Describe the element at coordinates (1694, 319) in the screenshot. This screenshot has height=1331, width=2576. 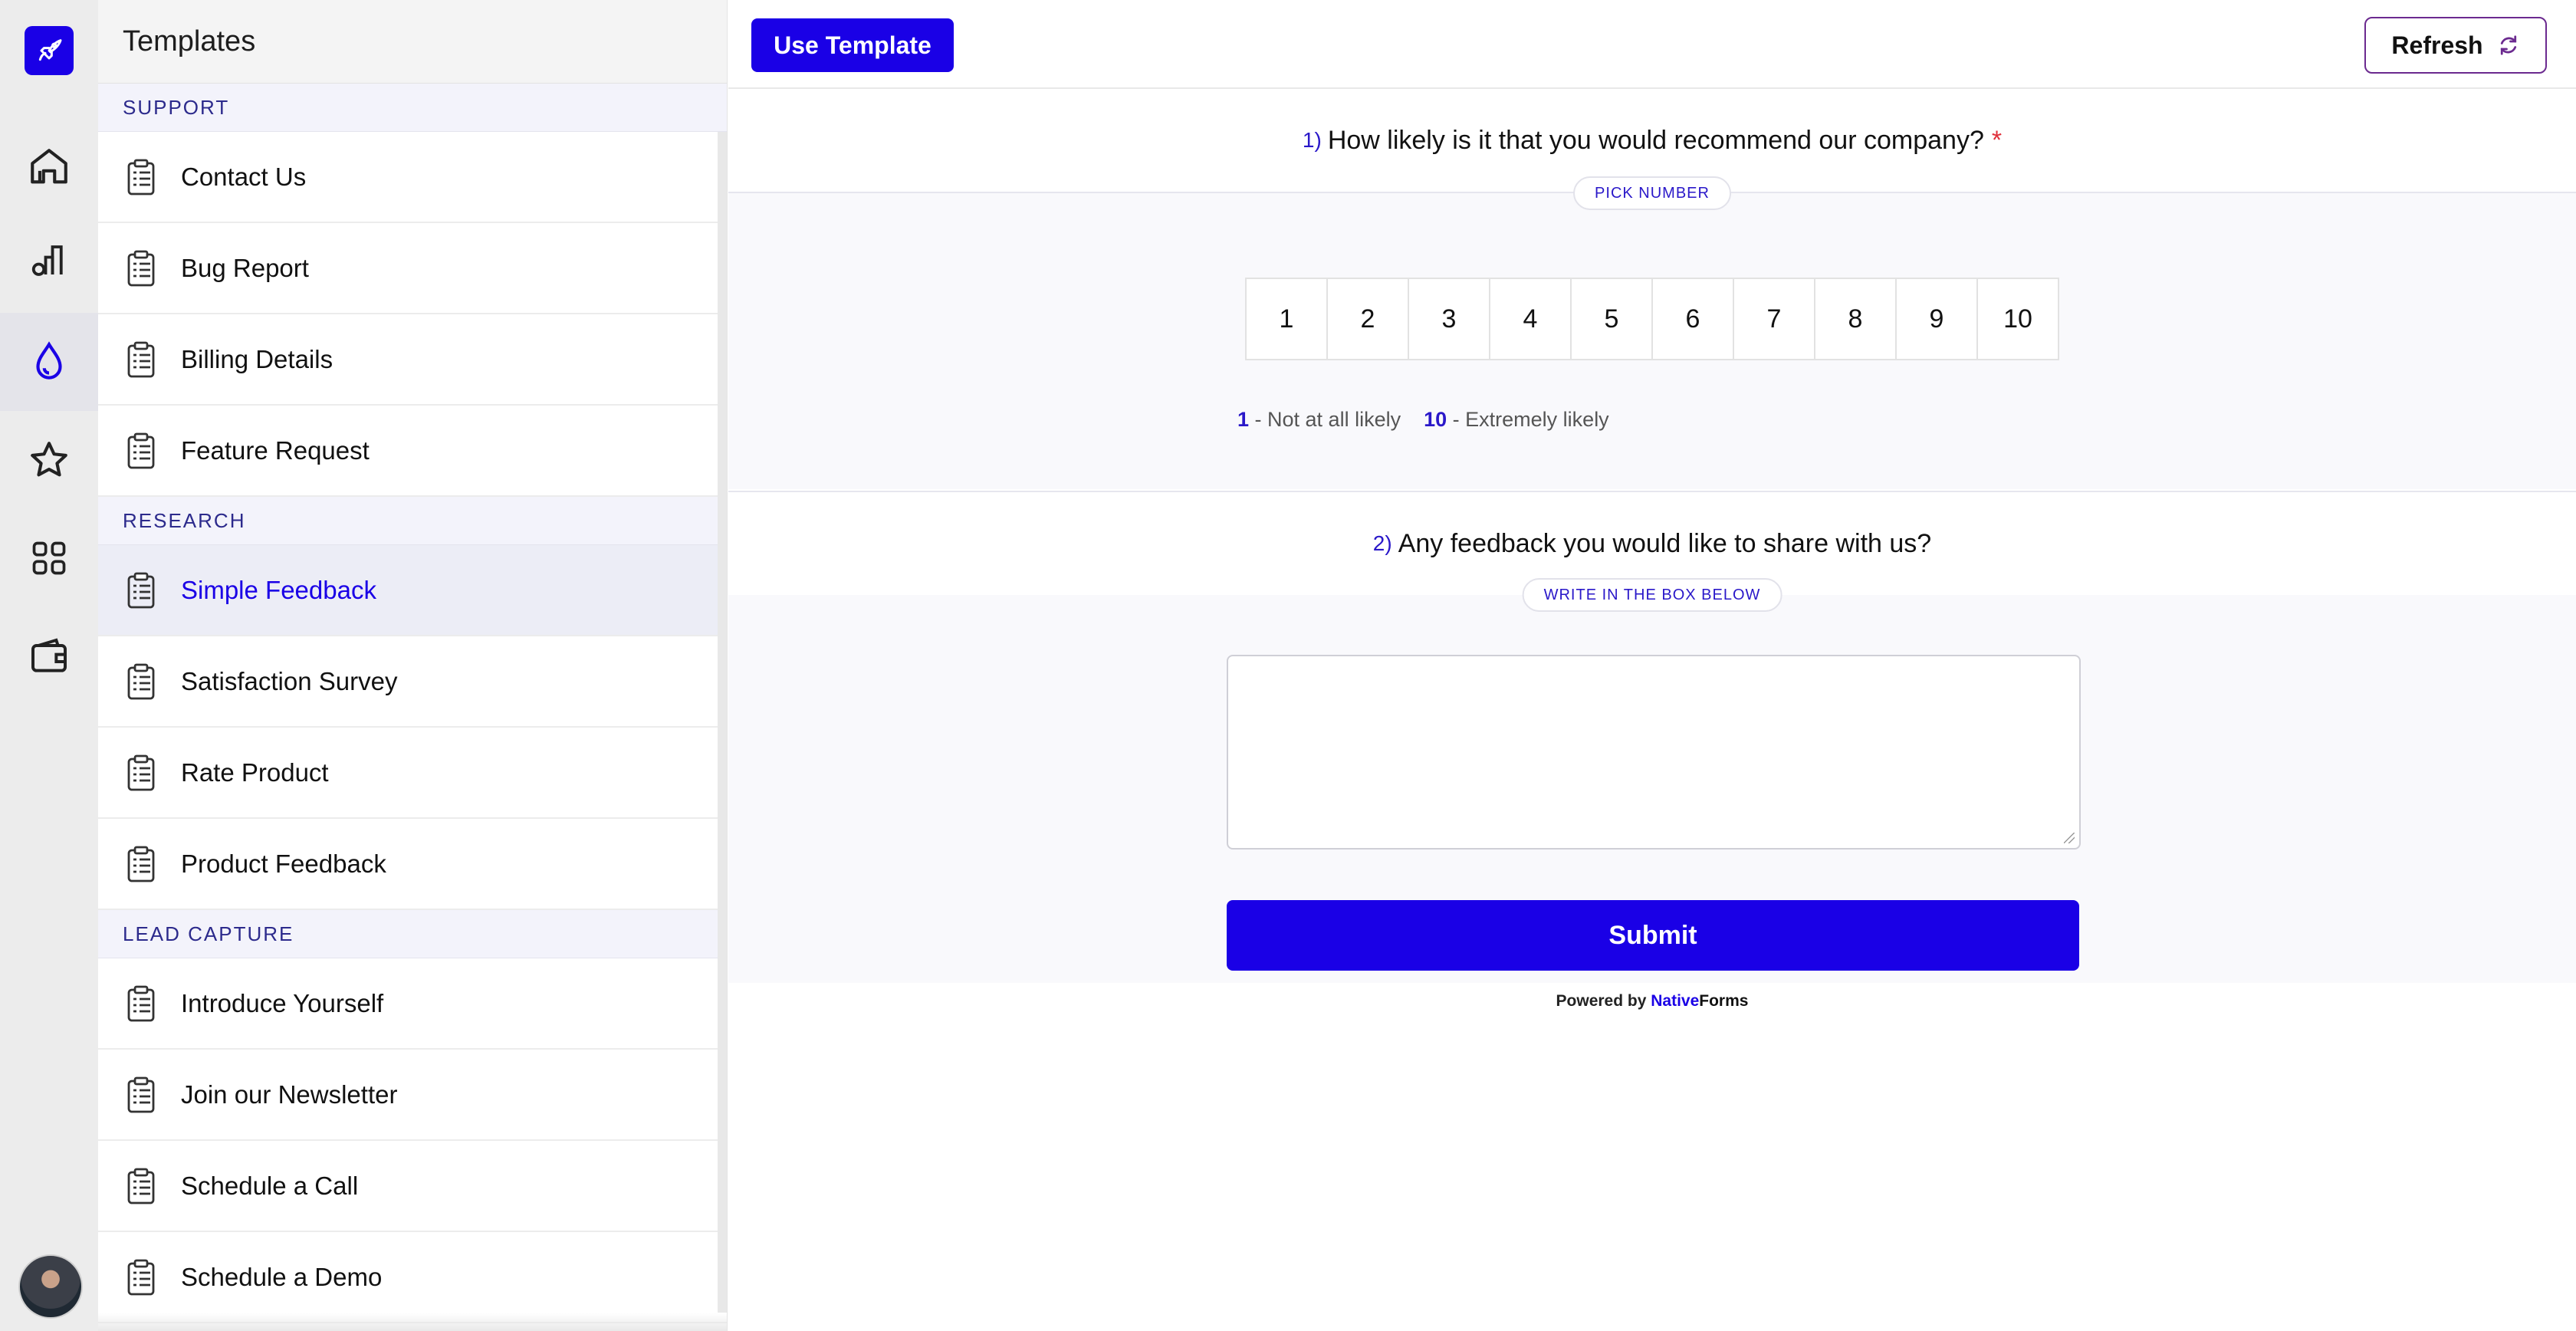
I see `rating-option: 6` at that location.